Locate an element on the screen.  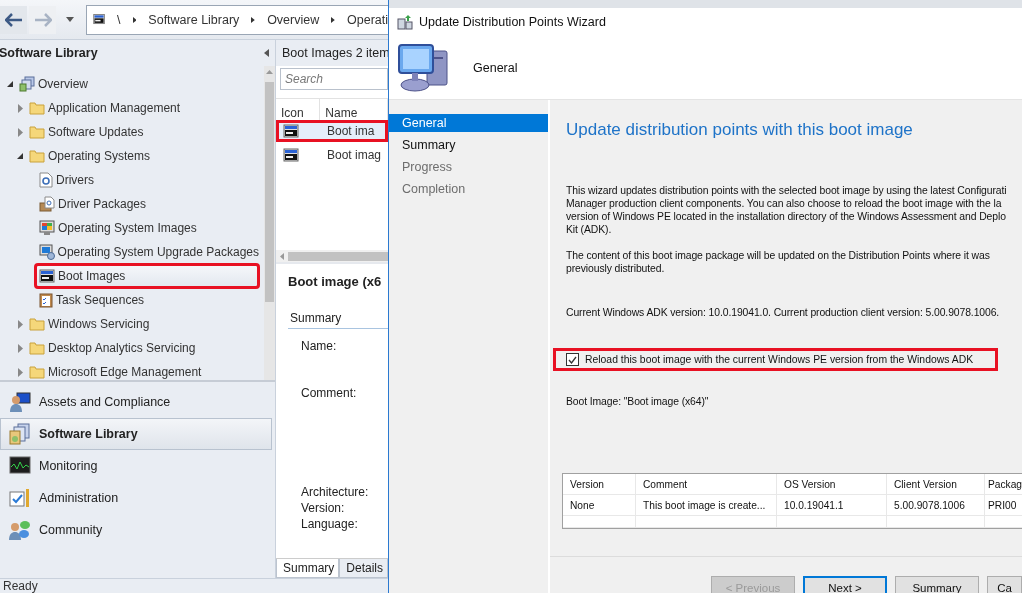
tree-item: Task Sequences is located at coordinates (93, 300).